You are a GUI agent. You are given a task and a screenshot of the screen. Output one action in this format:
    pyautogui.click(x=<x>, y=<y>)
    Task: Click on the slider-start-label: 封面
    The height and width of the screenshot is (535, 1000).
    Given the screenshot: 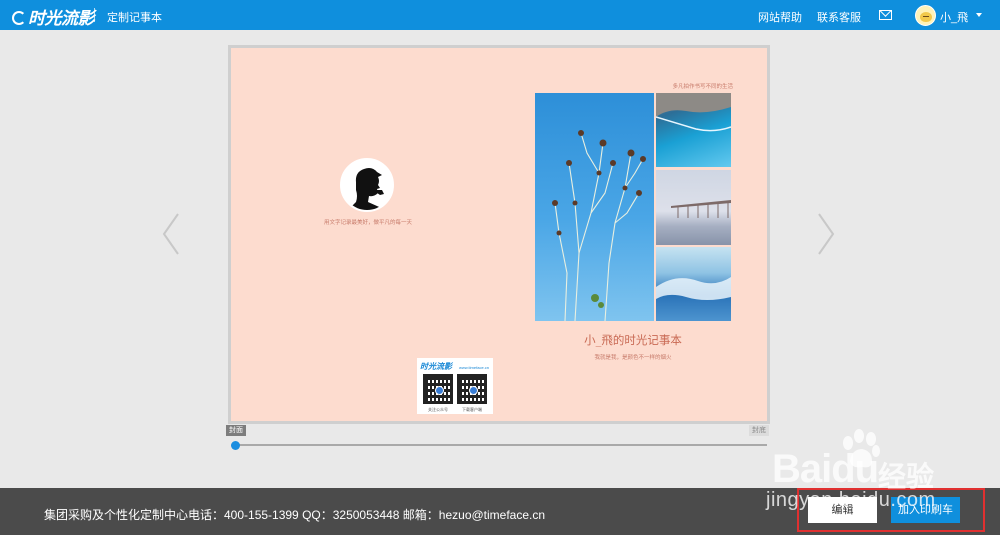 What is the action you would take?
    pyautogui.click(x=236, y=430)
    